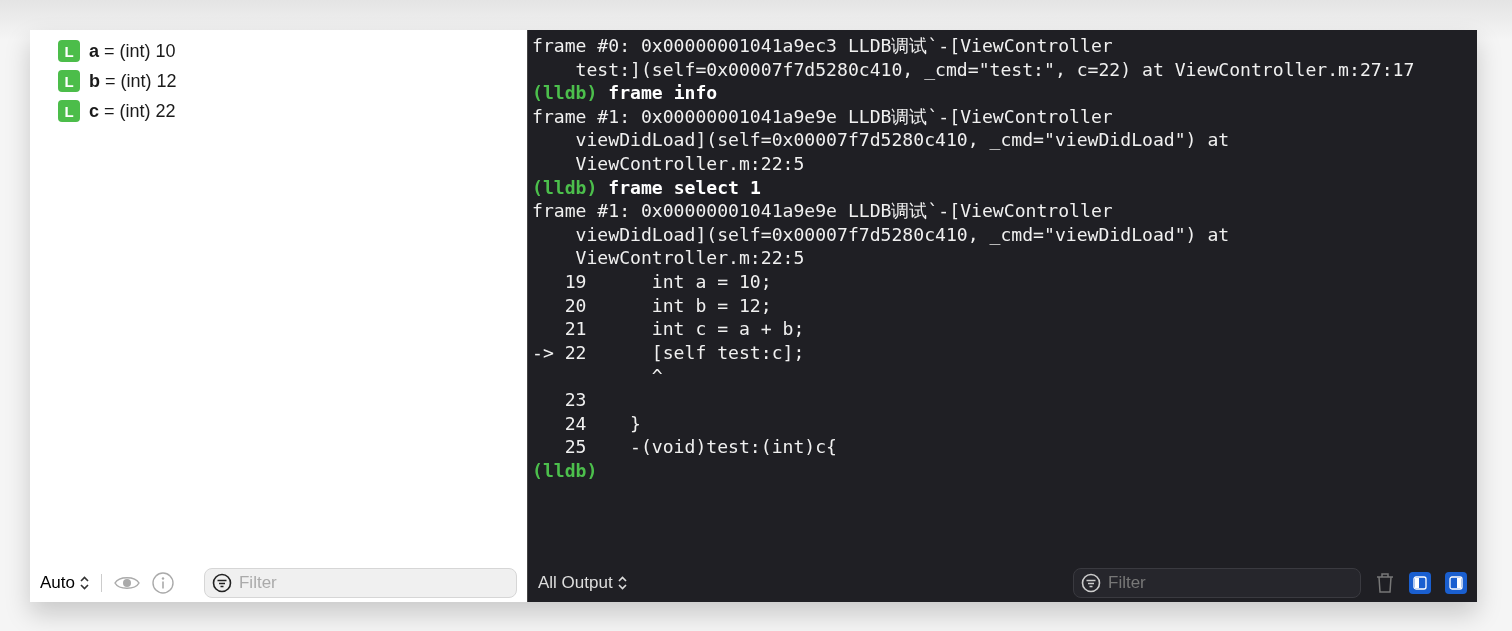 The height and width of the screenshot is (631, 1512). I want to click on right-pane-button, so click(1456, 583).